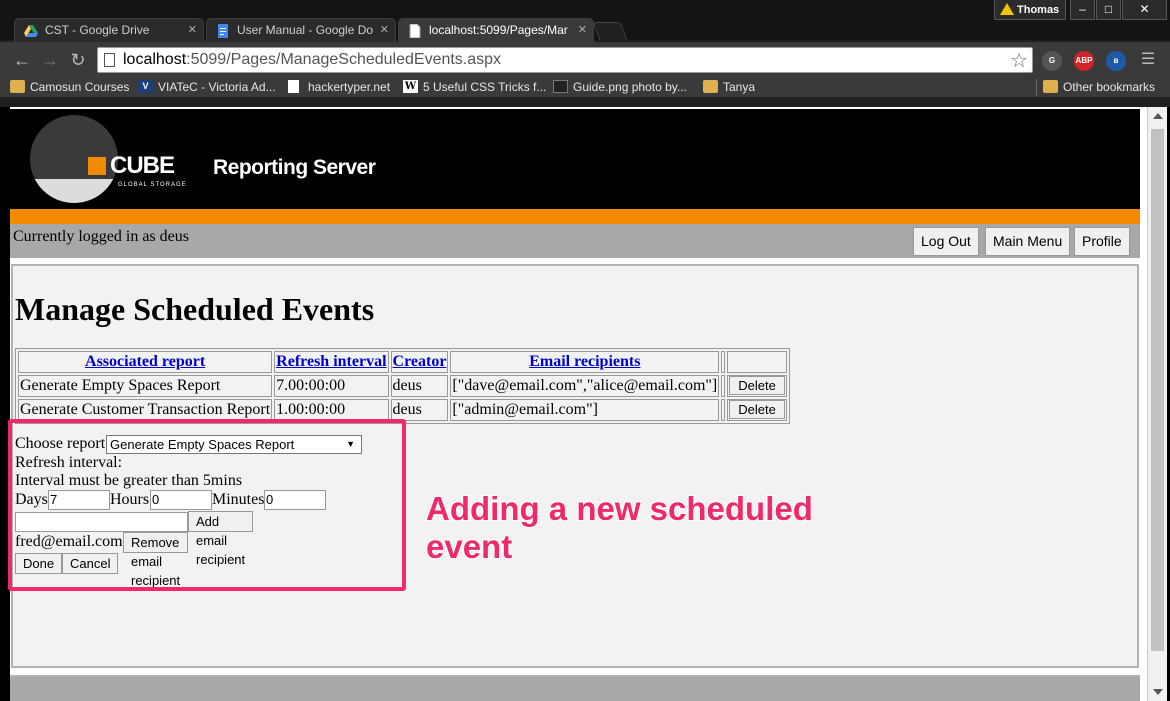  What do you see at coordinates (145, 362) in the screenshot?
I see `column-header-report: Associated report` at bounding box center [145, 362].